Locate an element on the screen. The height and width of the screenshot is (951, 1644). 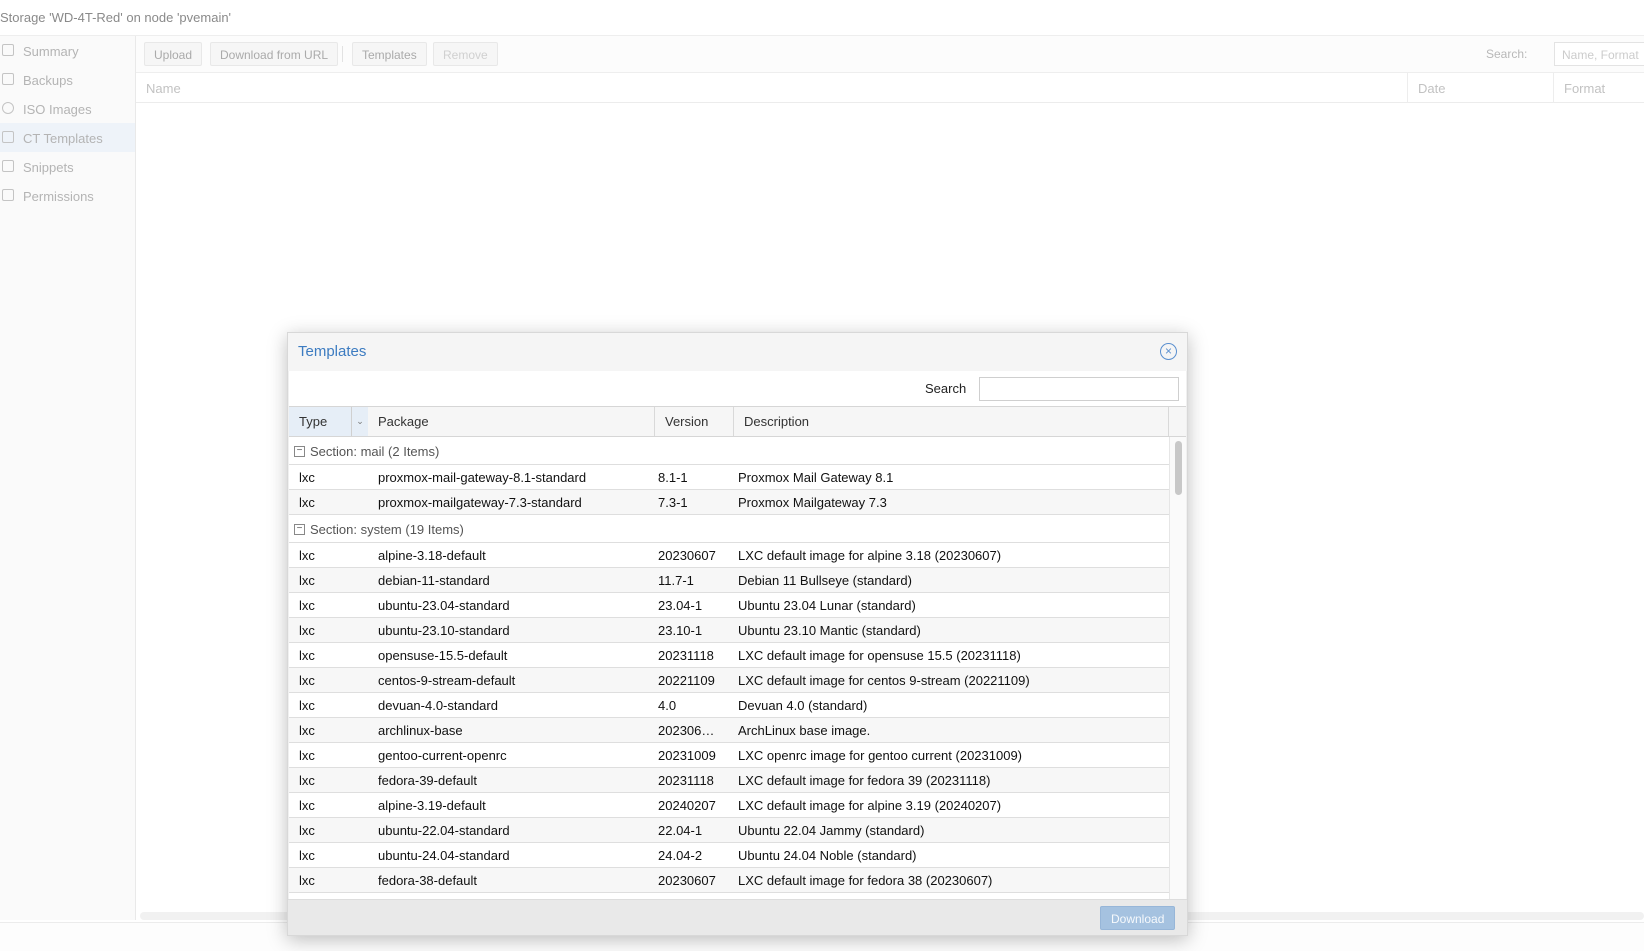
unlock-icon is located at coordinates (8, 195).